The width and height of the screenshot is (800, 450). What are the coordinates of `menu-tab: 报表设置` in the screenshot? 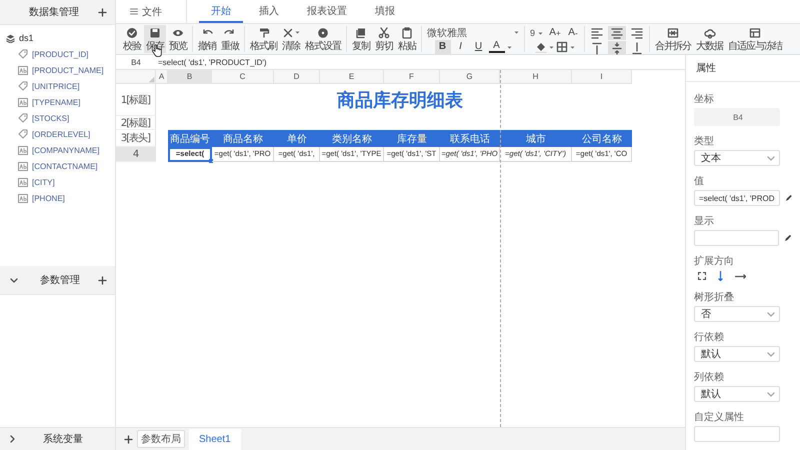 It's located at (327, 11).